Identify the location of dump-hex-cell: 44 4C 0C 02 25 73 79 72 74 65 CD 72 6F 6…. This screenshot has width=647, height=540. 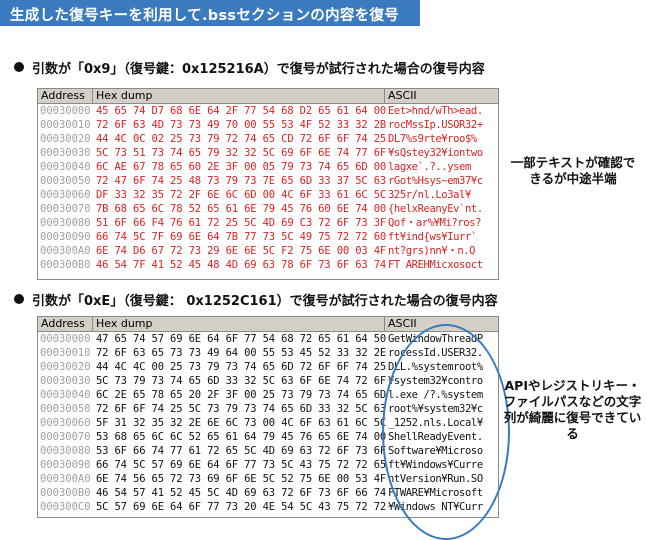
(241, 139).